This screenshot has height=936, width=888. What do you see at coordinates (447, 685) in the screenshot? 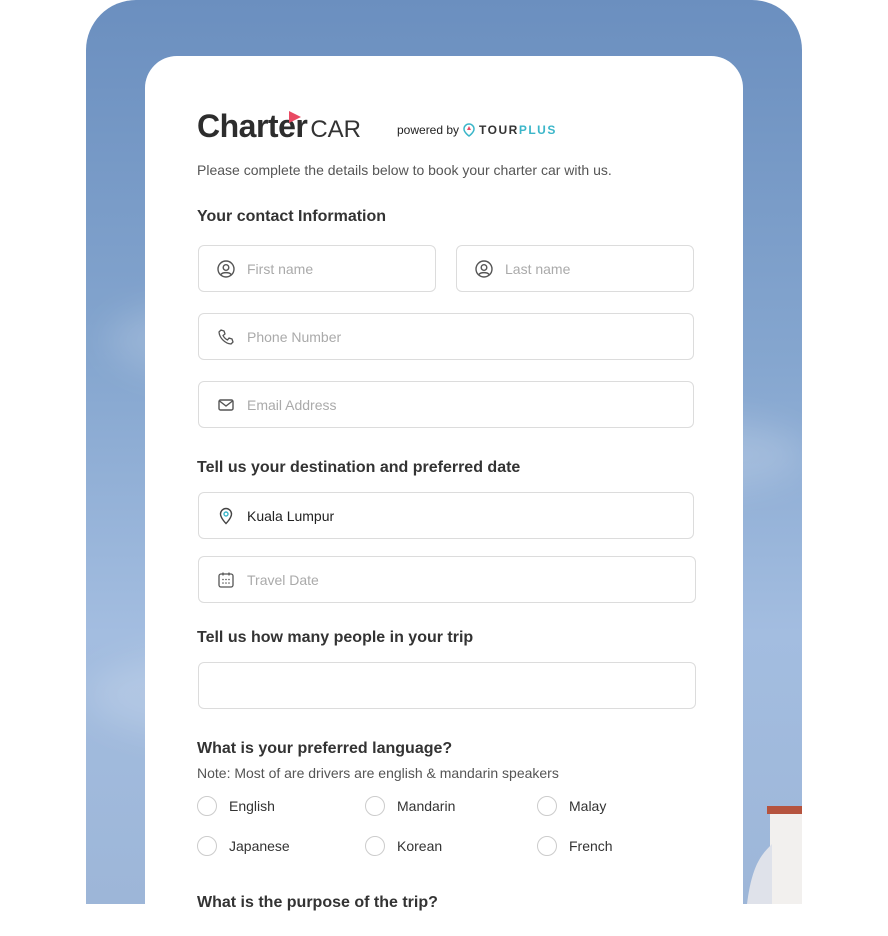
I see `people-count-input` at bounding box center [447, 685].